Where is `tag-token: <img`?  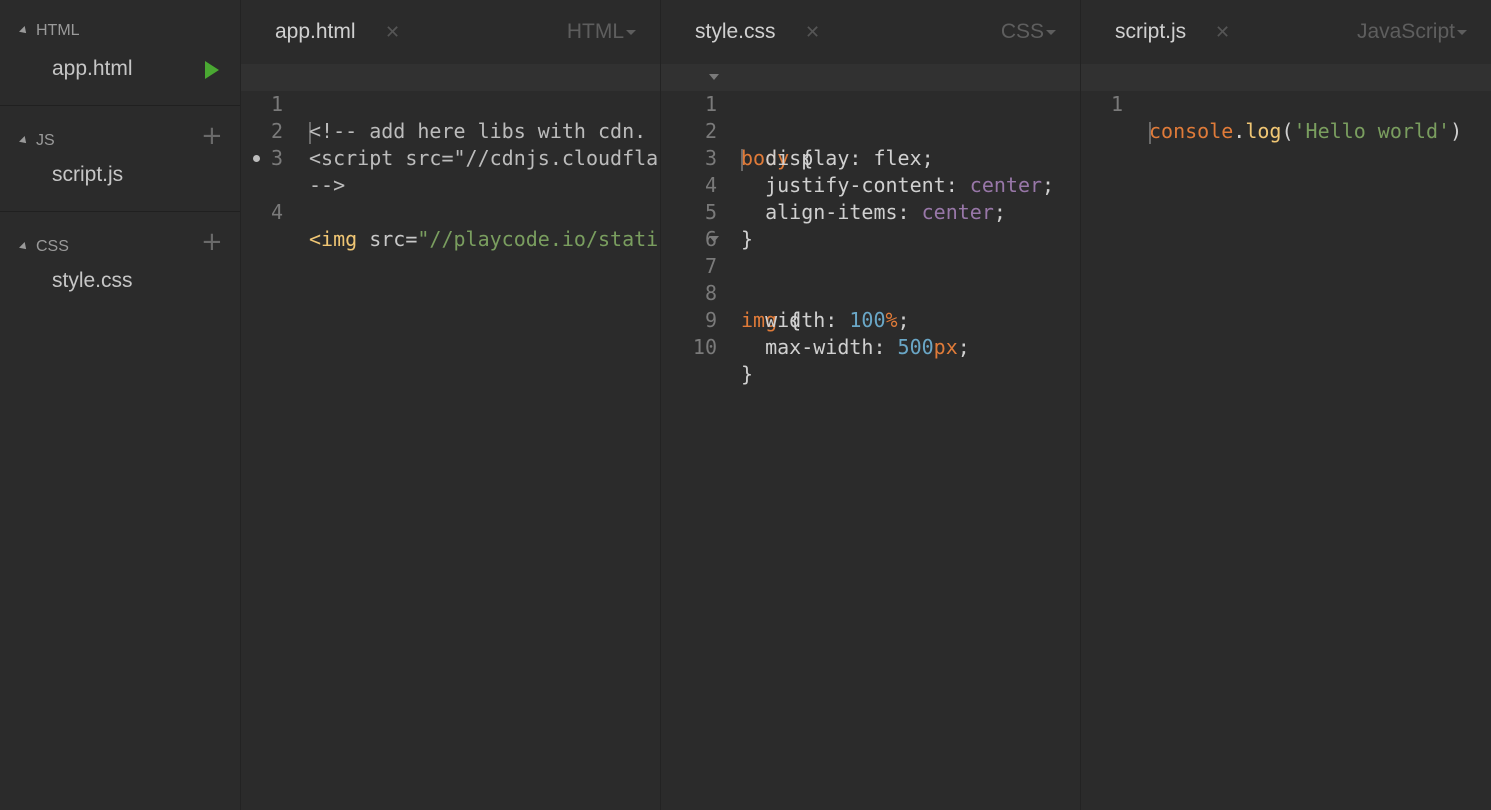
tag-token: <img is located at coordinates (333, 239).